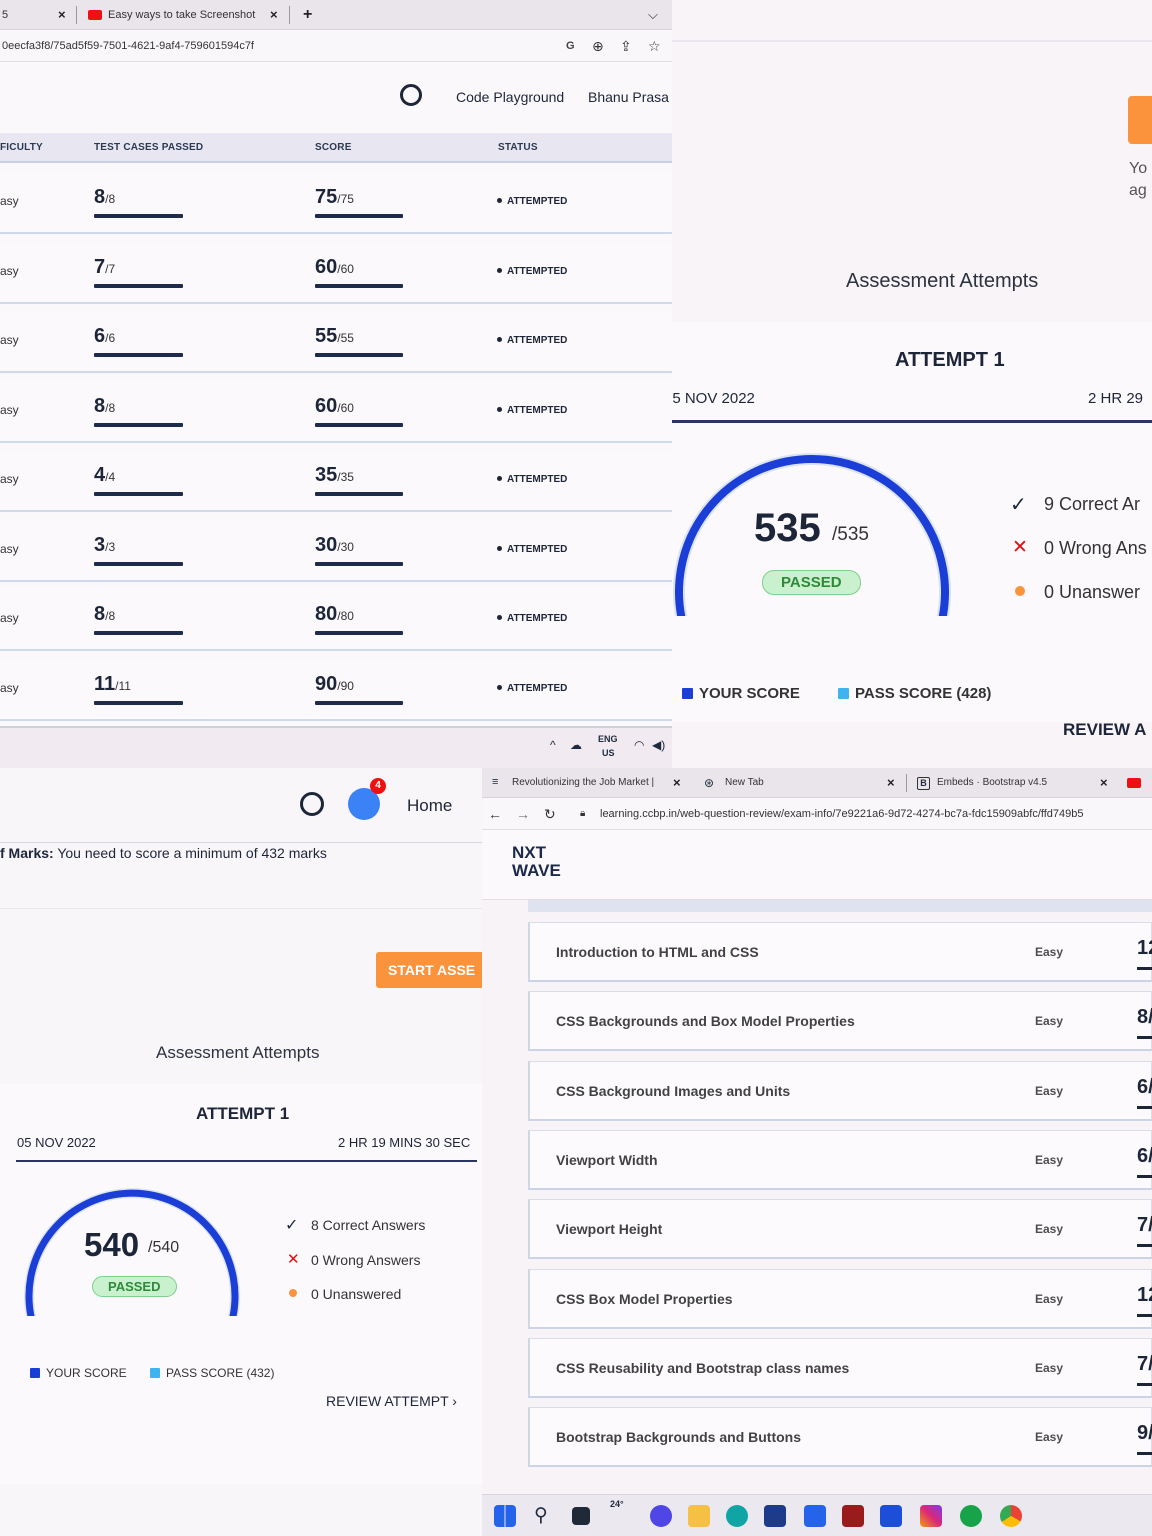 This screenshot has width=1152, height=1536. Describe the element at coordinates (653, 15) in the screenshot. I see `chevron-down-icon: ⌵` at that location.